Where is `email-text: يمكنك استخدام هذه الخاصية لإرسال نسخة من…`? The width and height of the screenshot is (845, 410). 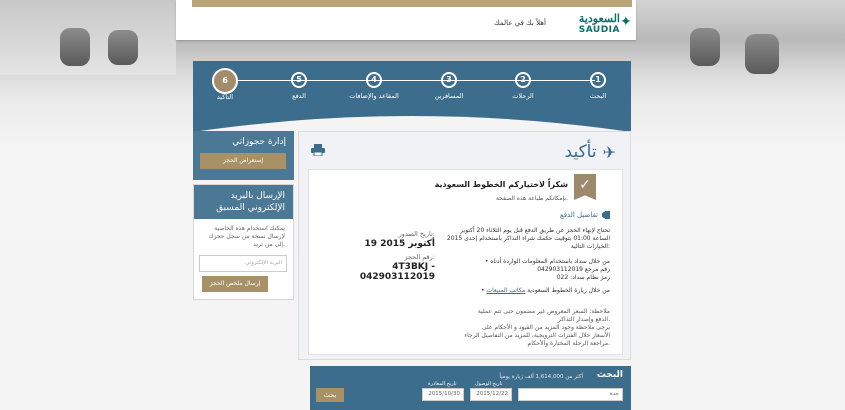 email-text: يمكنك استخدام هذه الخاصية لإرسال نسخة من… is located at coordinates (246, 236).